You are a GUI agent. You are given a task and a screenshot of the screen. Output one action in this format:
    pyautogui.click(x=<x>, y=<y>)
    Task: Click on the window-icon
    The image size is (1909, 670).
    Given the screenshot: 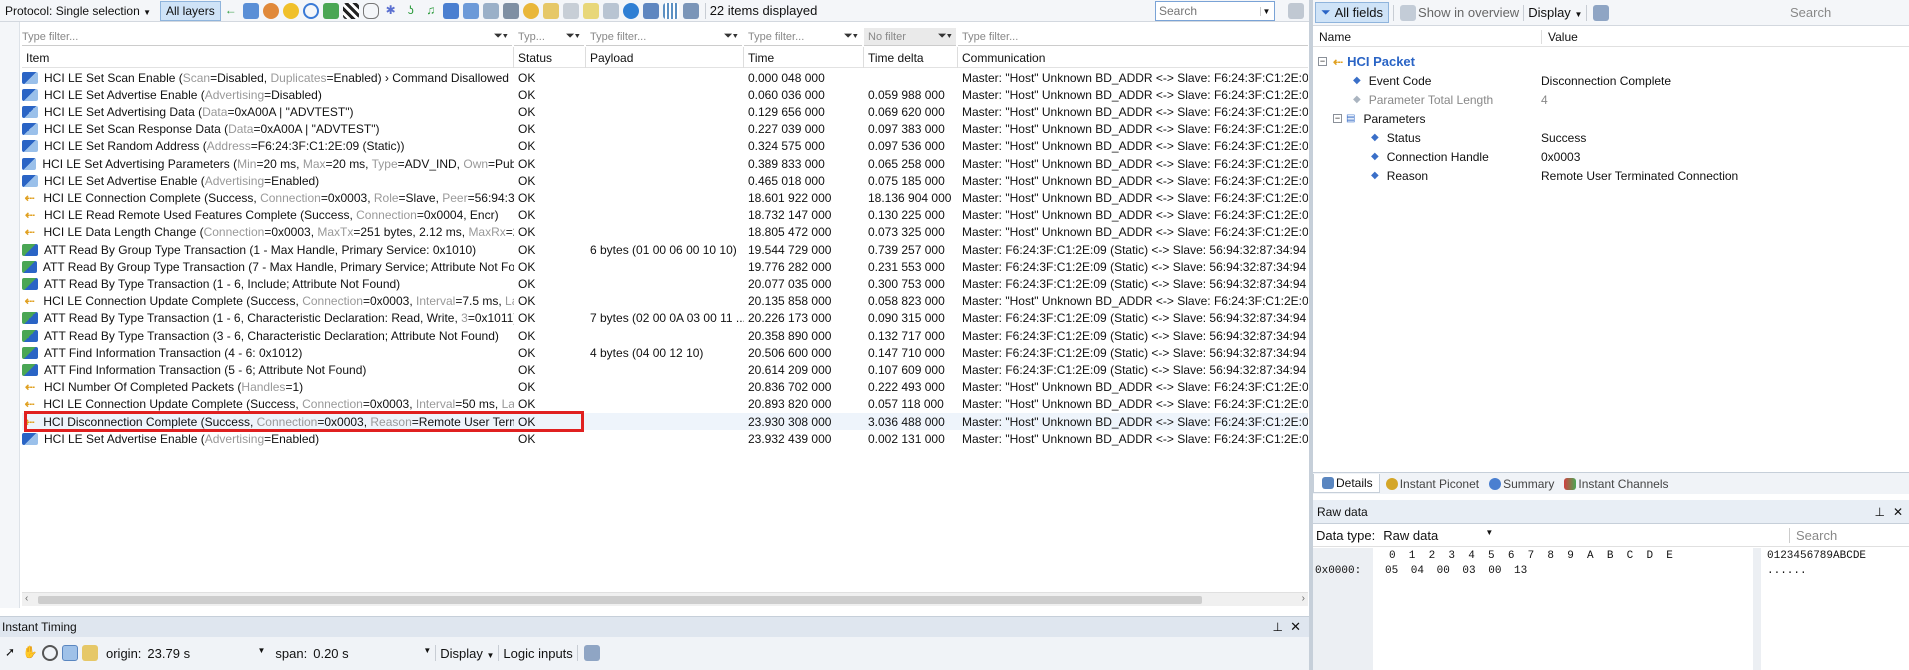 What is the action you would take?
    pyautogui.click(x=610, y=10)
    